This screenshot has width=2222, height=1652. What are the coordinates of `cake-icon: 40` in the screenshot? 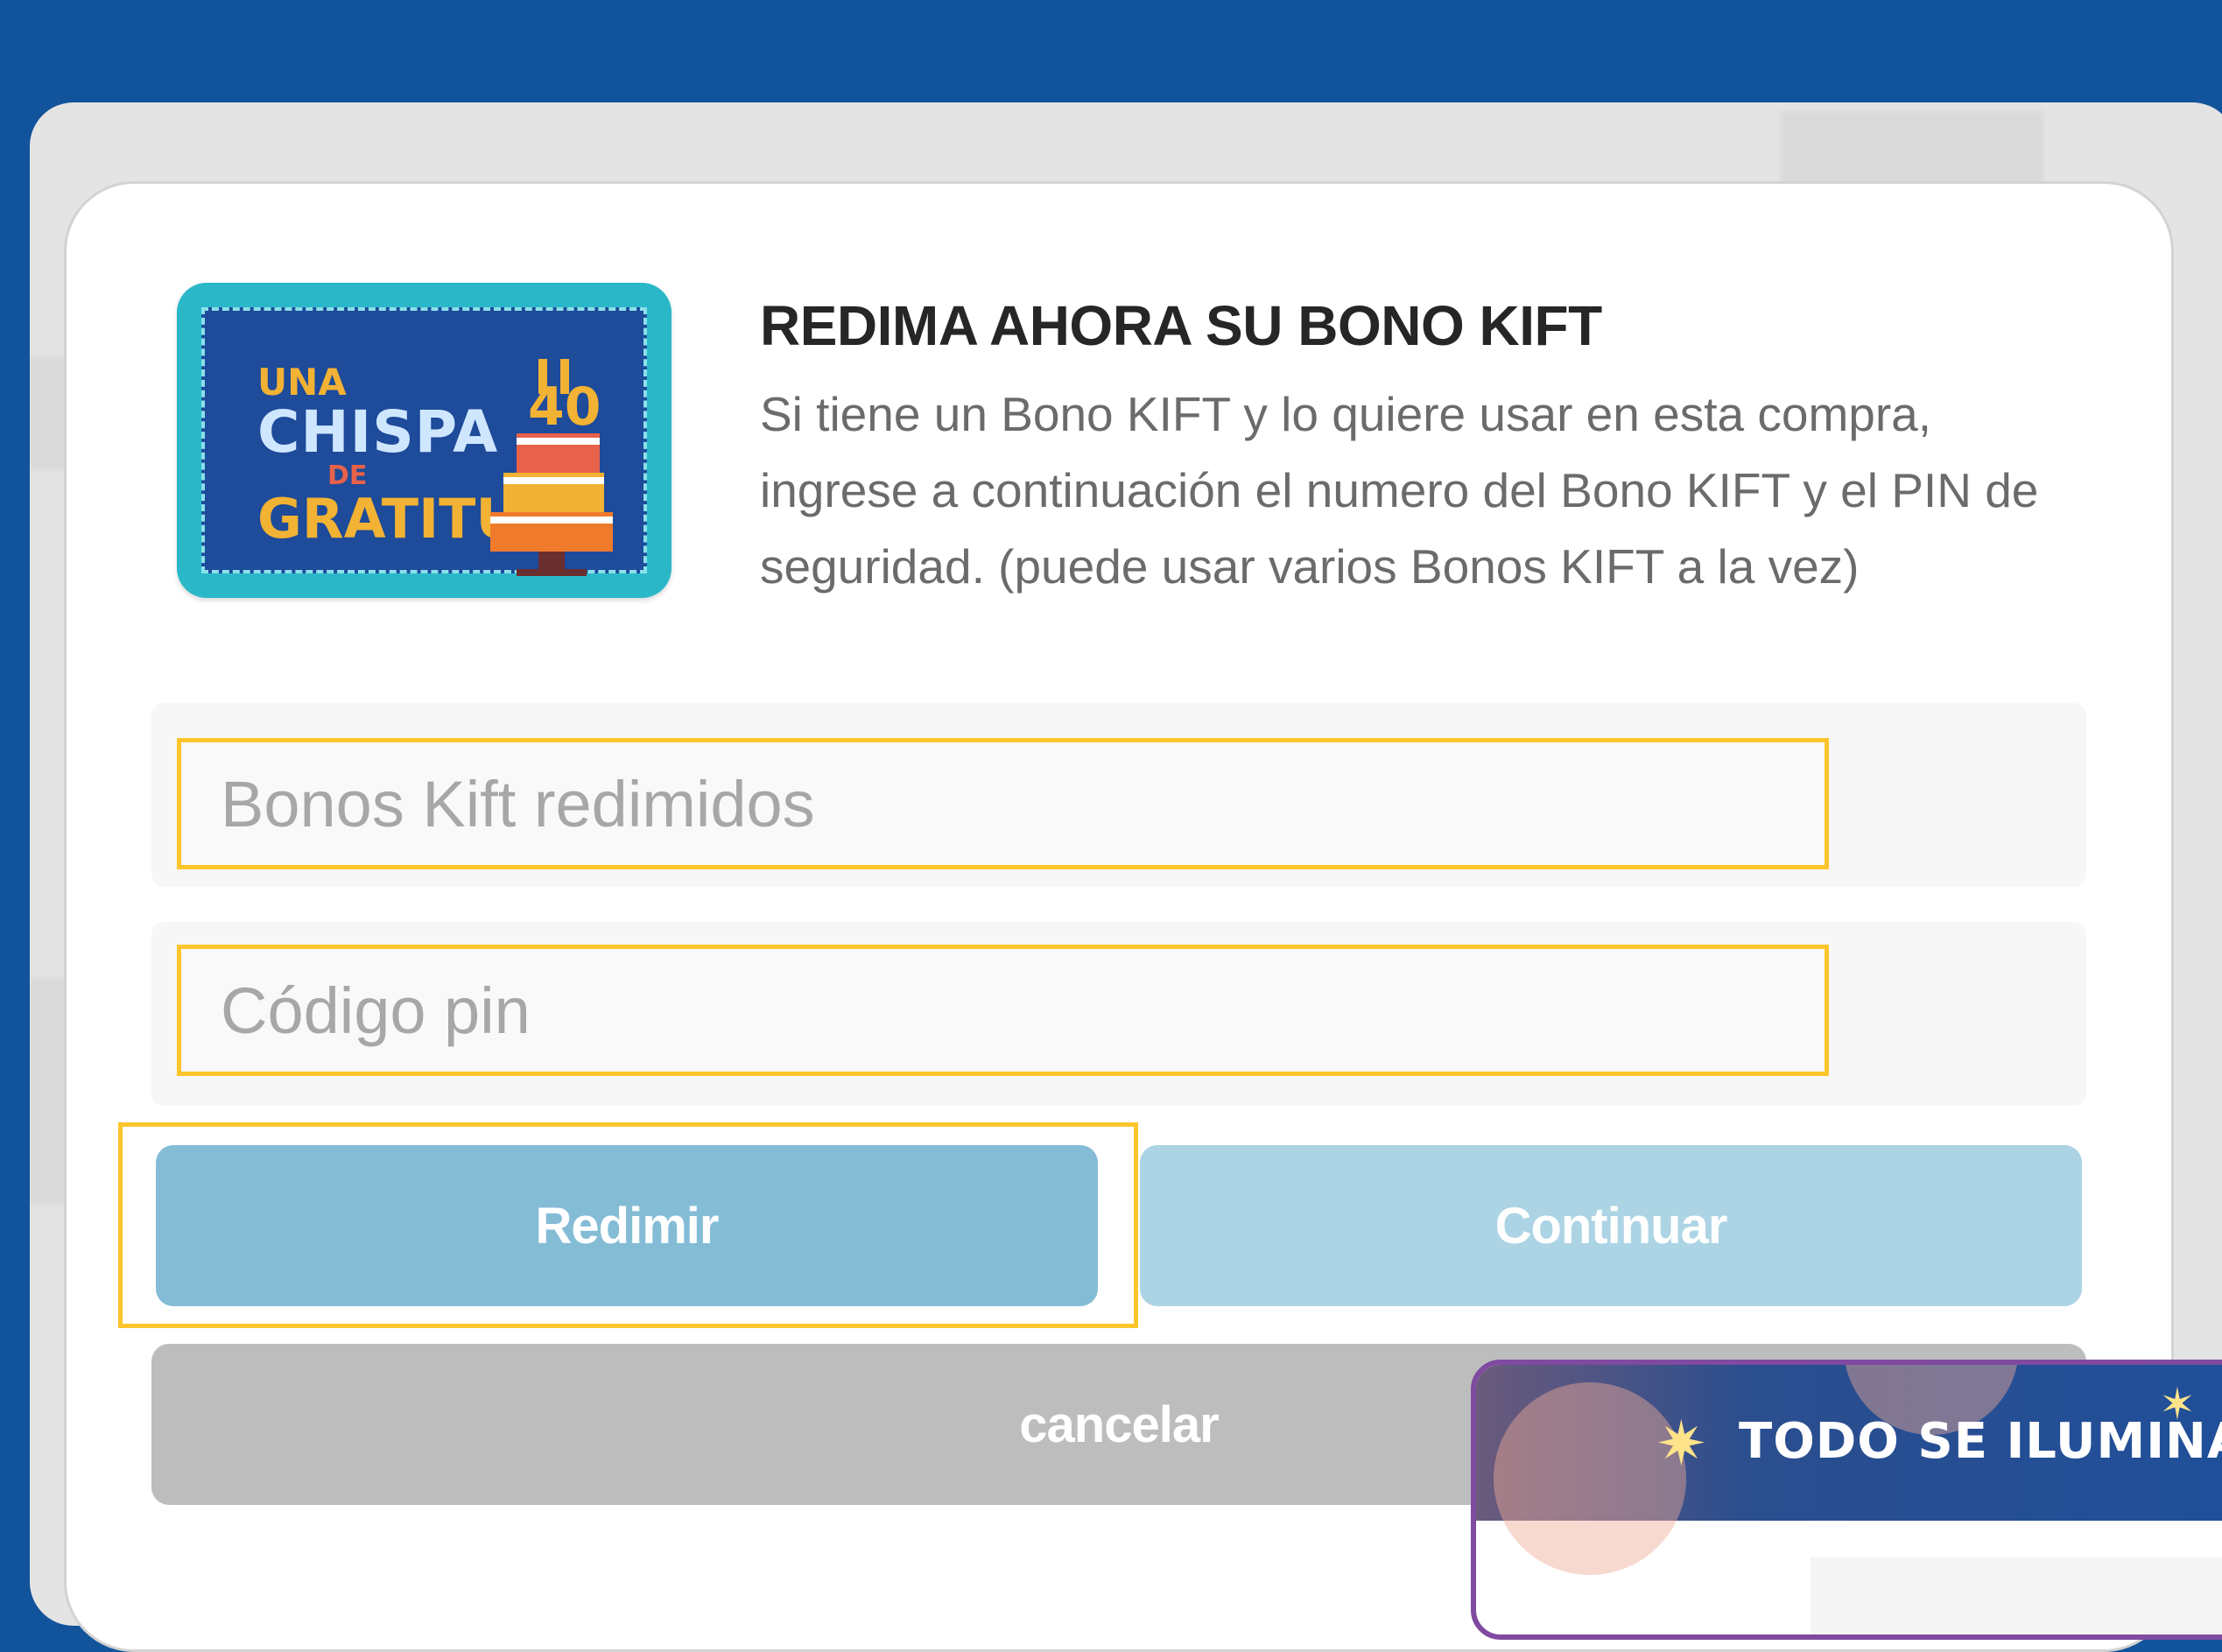 It's located at (551, 467).